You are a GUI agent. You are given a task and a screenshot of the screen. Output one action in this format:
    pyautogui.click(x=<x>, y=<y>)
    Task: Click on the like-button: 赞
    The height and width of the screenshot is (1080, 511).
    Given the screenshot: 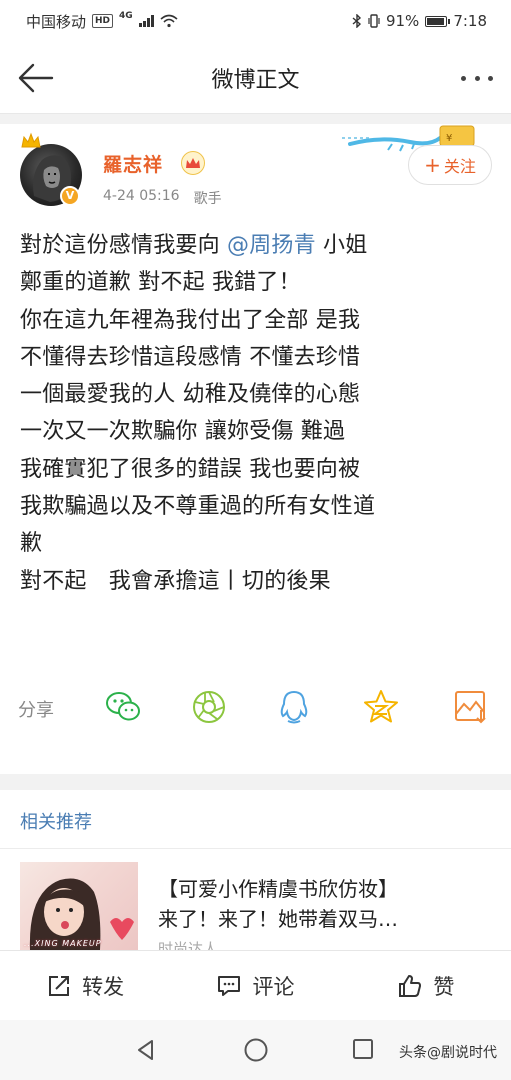 What is the action you would take?
    pyautogui.click(x=426, y=985)
    